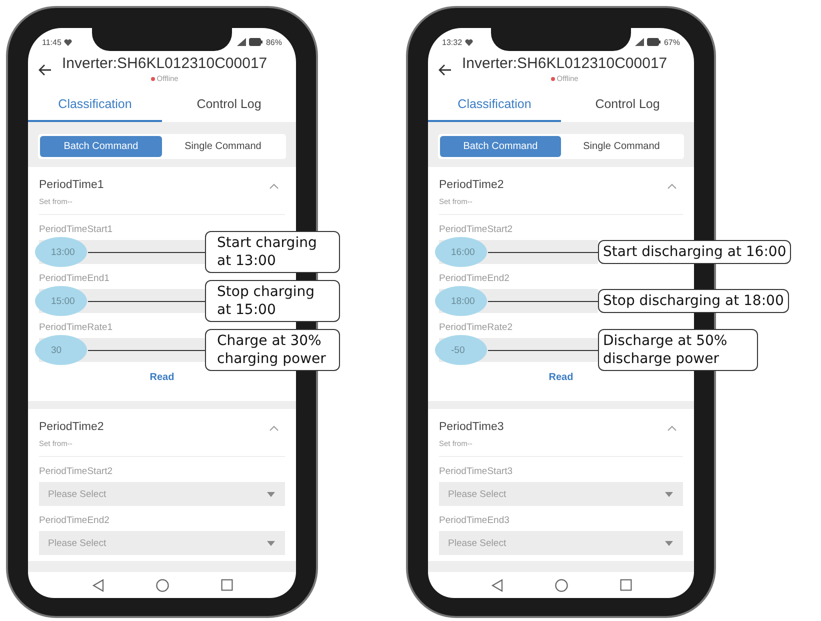 This screenshot has height=621, width=821. What do you see at coordinates (672, 42) in the screenshot?
I see `battery-percentage: 67%` at bounding box center [672, 42].